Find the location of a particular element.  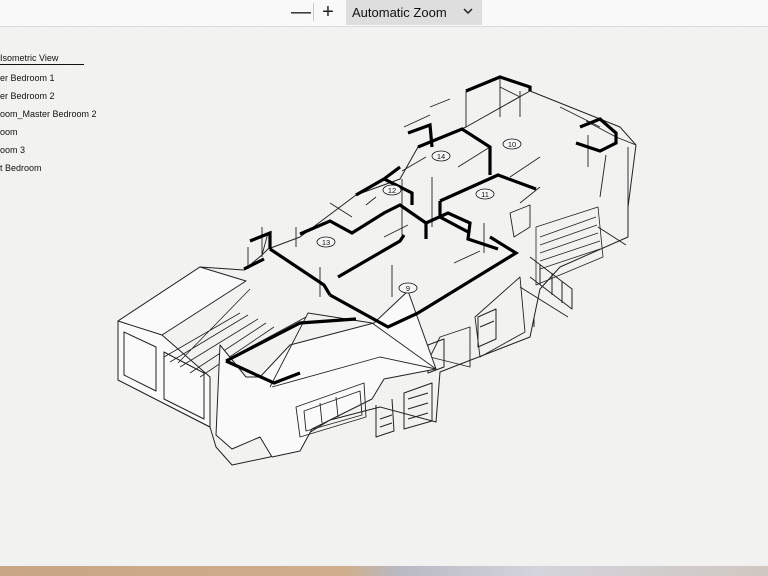

window is located at coordinates (487, 328).